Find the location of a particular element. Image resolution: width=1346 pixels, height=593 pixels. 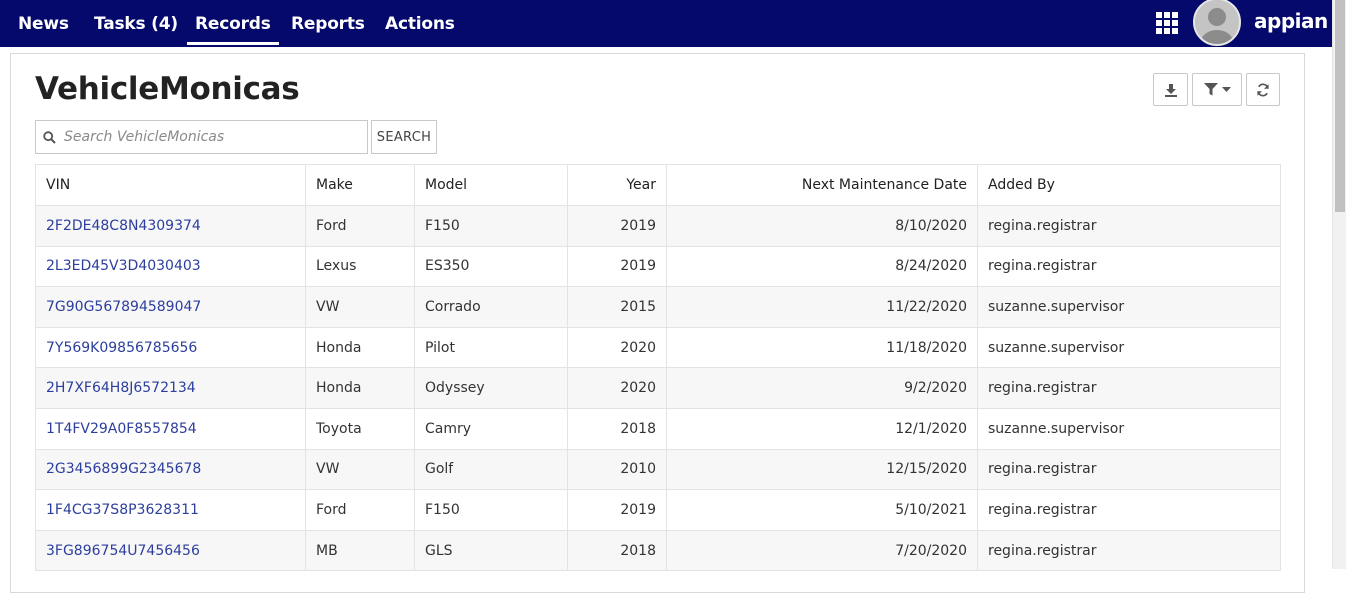

year-cell: 2015 is located at coordinates (617, 307).